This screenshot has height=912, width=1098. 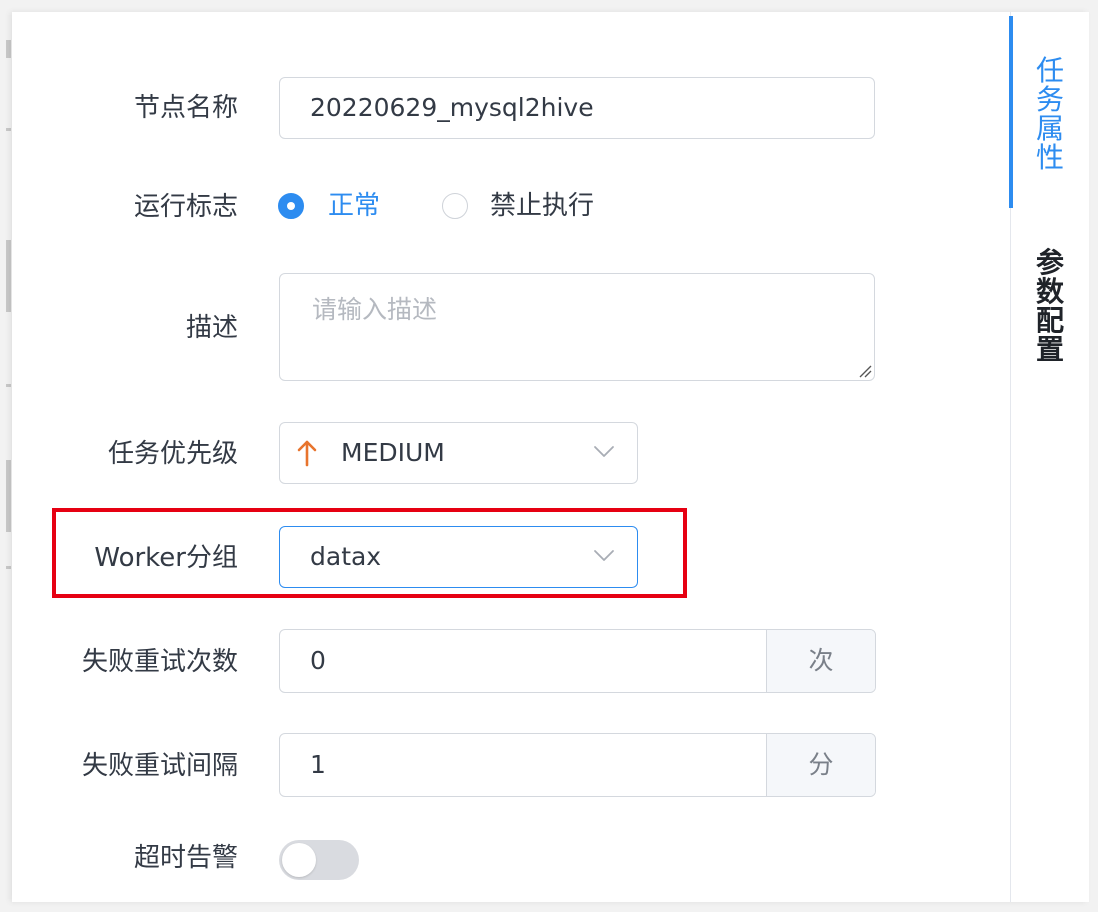 I want to click on node-name-input: 20220629_mysql2hive, so click(x=577, y=108).